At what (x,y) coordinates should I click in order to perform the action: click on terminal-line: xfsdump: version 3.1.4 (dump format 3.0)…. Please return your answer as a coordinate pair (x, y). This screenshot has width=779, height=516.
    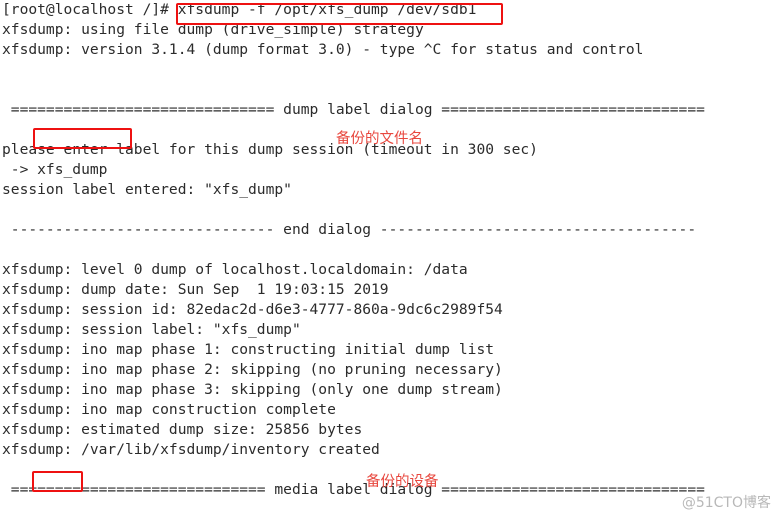
    Looking at the image, I should click on (323, 49).